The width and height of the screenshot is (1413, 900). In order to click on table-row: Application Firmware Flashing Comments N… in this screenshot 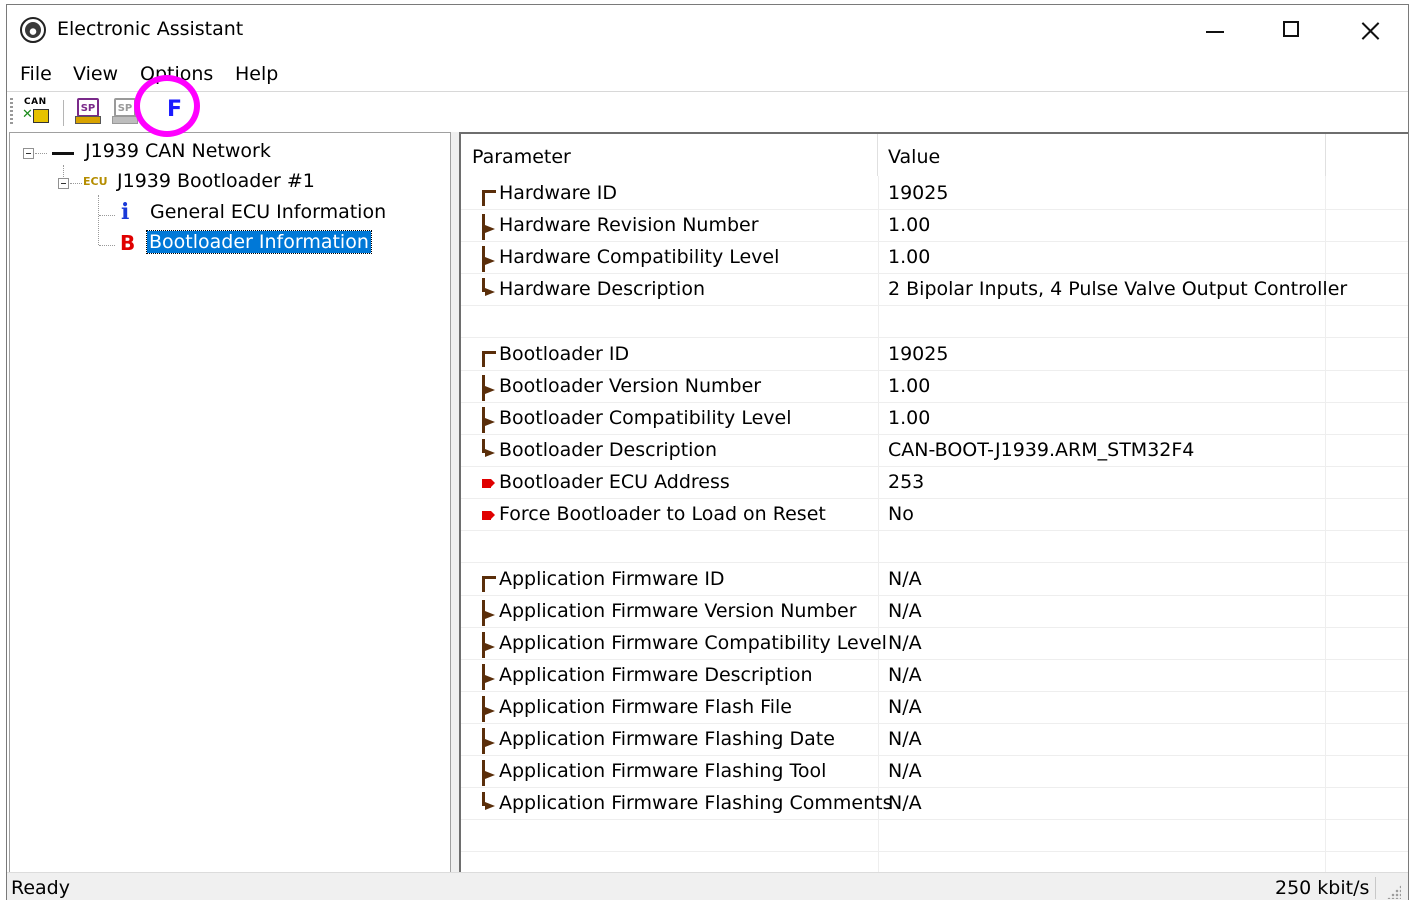, I will do `click(934, 804)`.